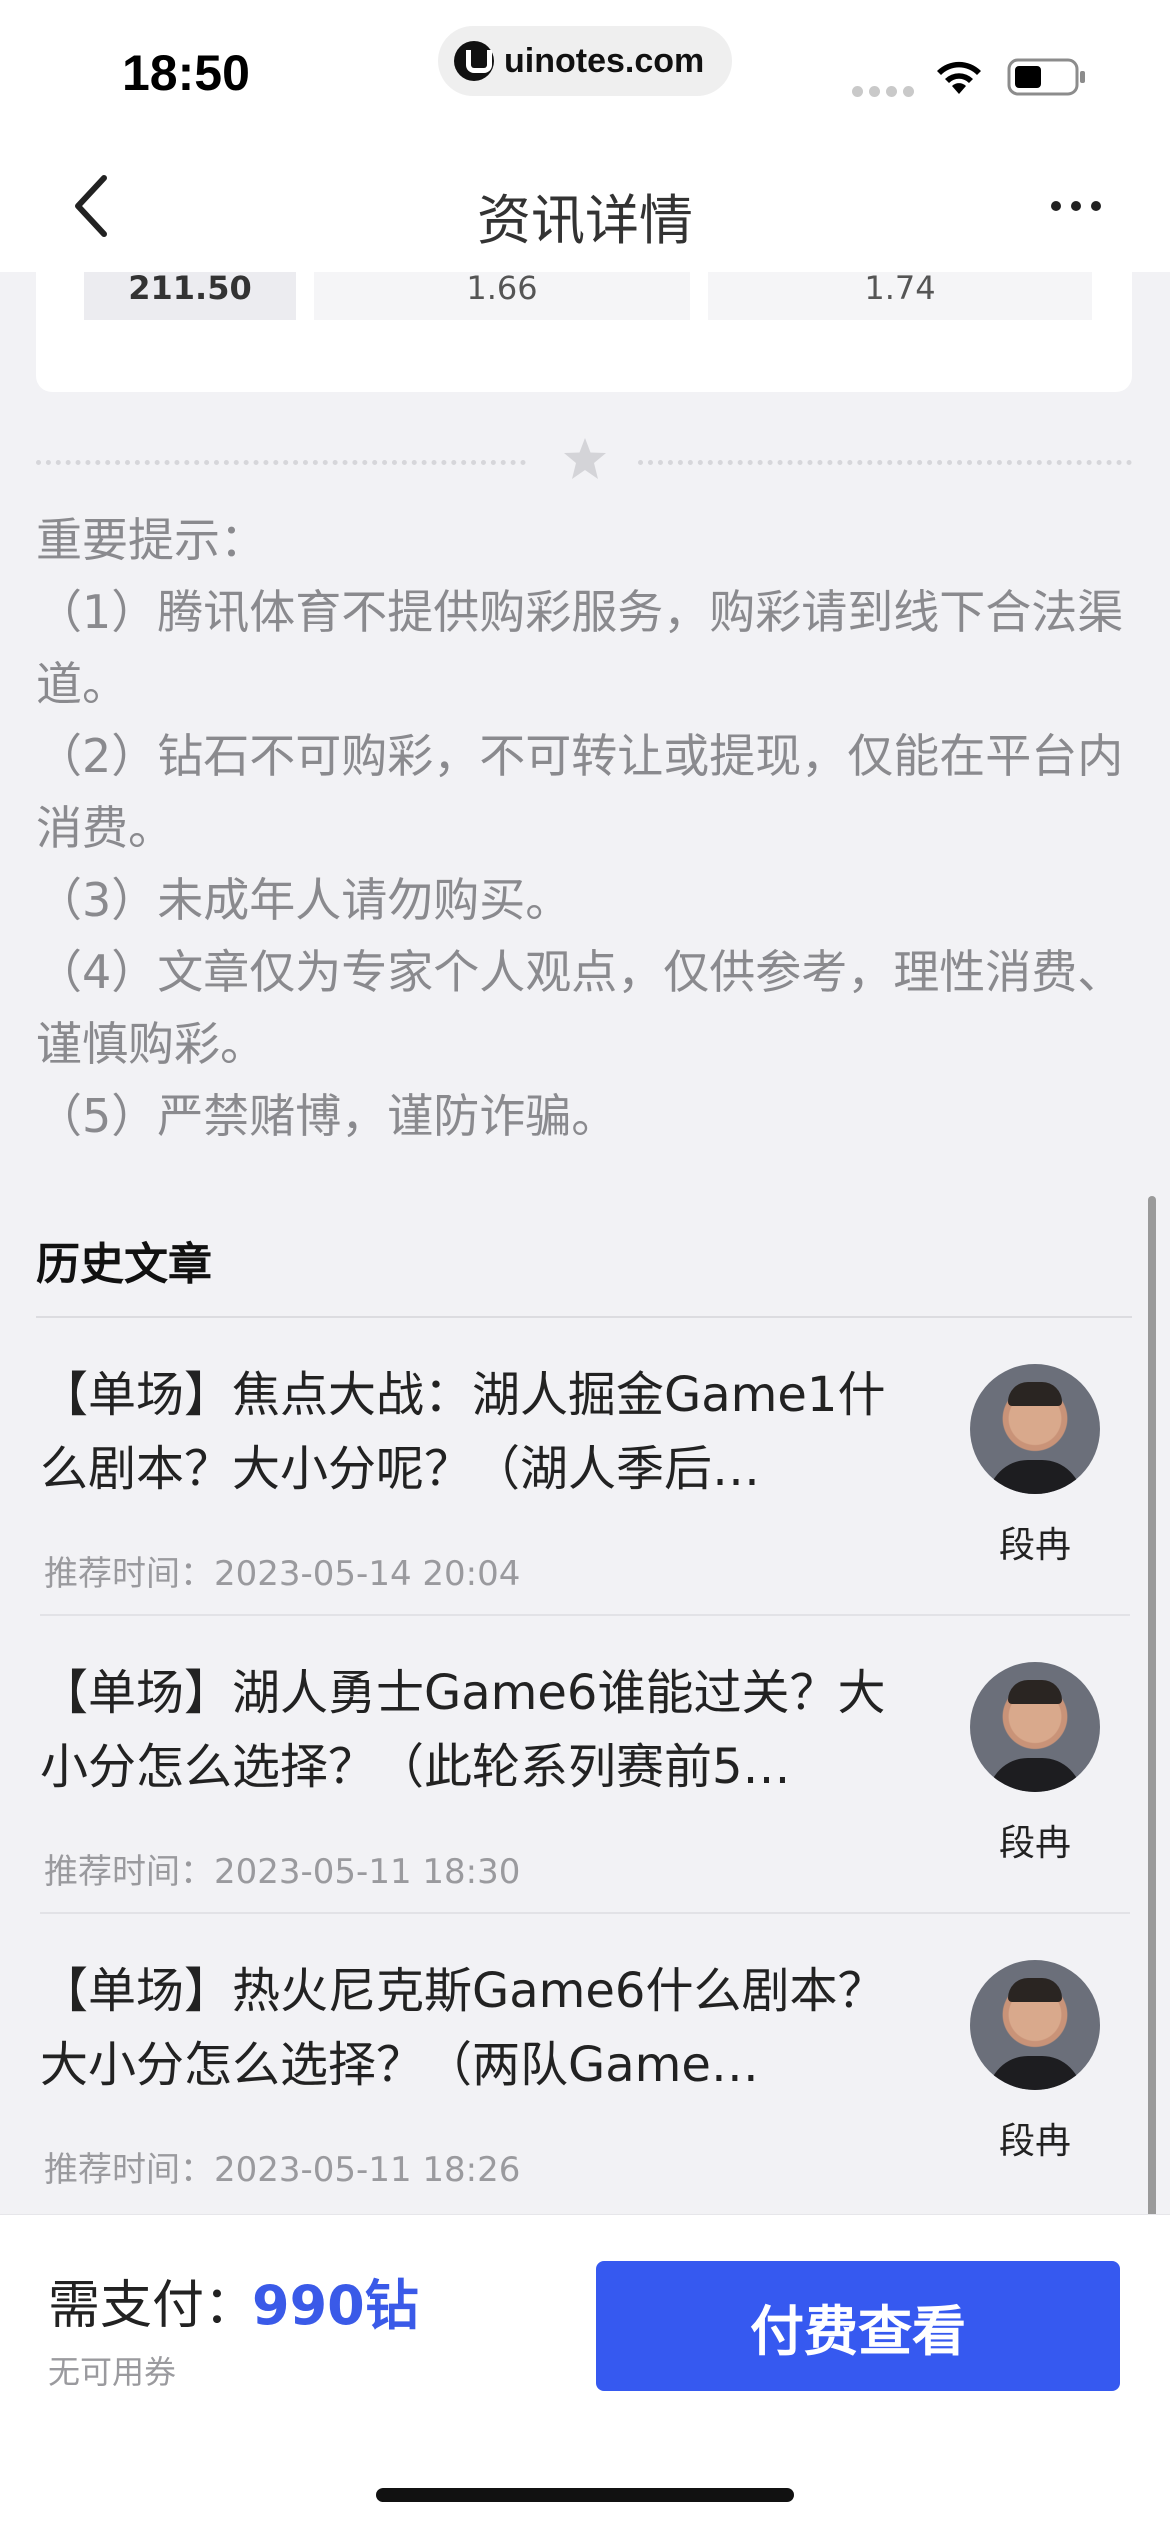 This screenshot has width=1170, height=2532. I want to click on star-icon, so click(585, 458).